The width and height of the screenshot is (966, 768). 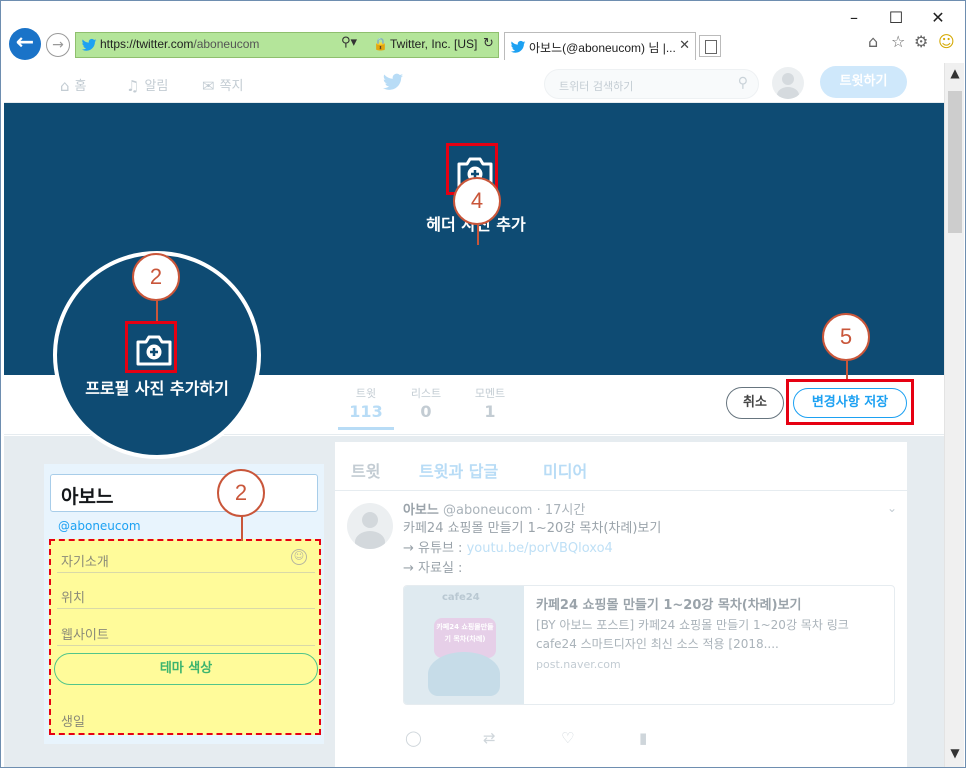 What do you see at coordinates (955, 753) in the screenshot?
I see `scroll-down-arrow-icon: ▼` at bounding box center [955, 753].